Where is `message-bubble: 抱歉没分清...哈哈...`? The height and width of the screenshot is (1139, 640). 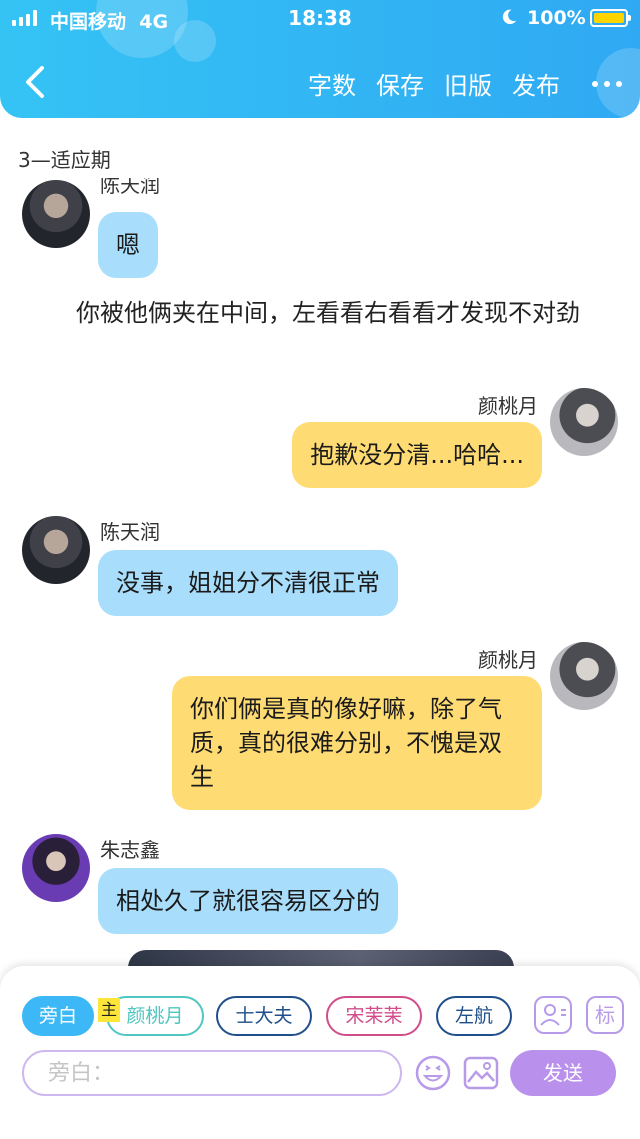 message-bubble: 抱歉没分清...哈哈... is located at coordinates (417, 455).